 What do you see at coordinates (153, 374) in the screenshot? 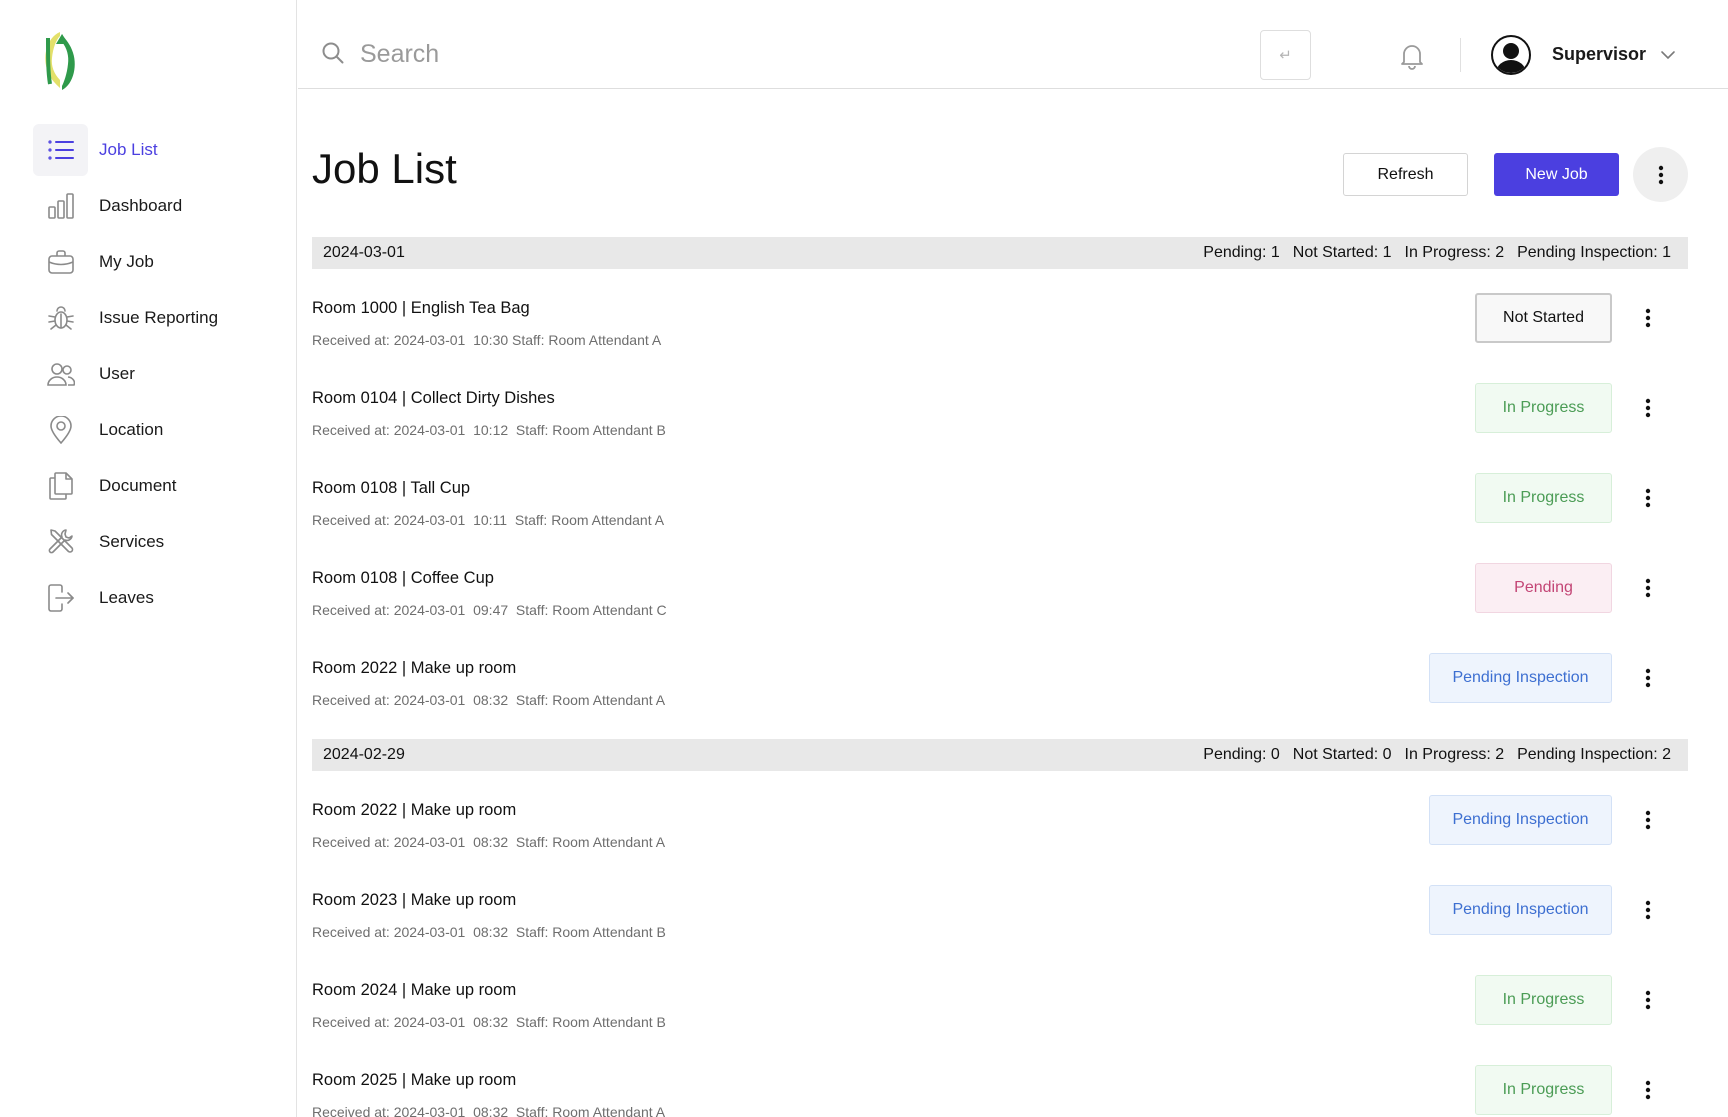
I see `sidebar-item-user: User` at bounding box center [153, 374].